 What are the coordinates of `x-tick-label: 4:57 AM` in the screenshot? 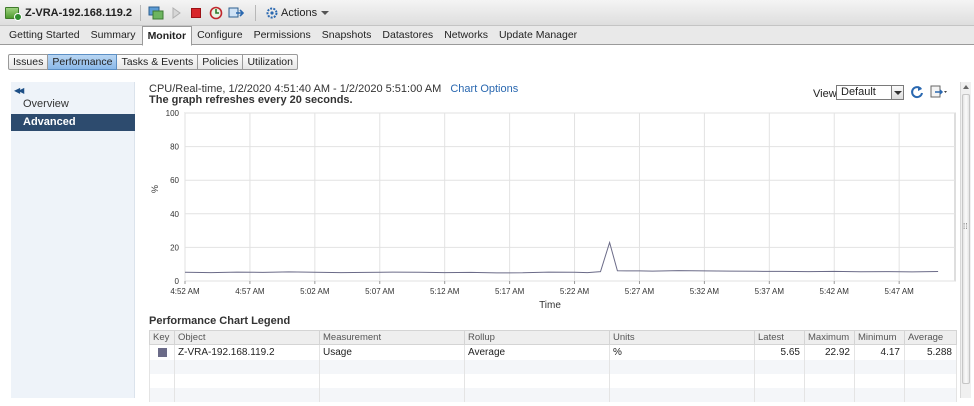 It's located at (250, 291).